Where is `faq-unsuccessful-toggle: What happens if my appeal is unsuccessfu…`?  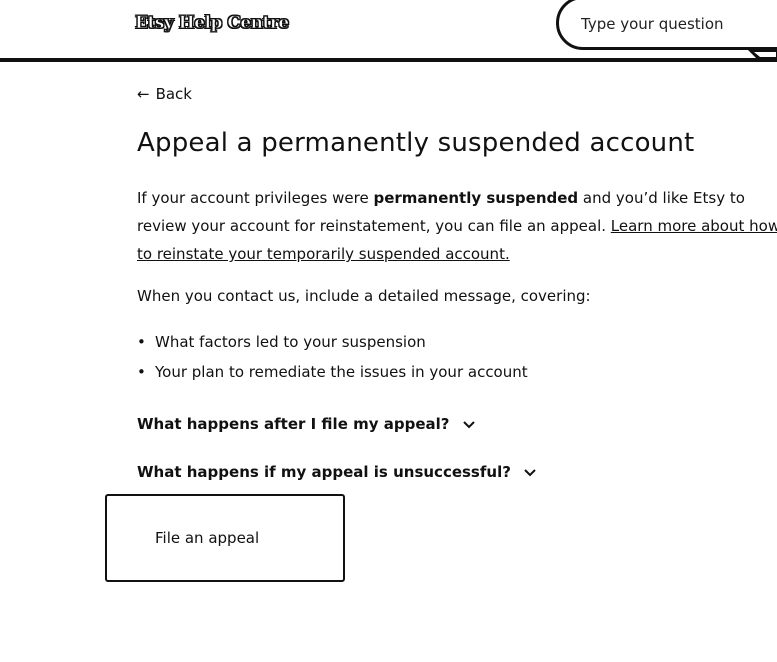
faq-unsuccessful-toggle: What happens if my appeal is unsuccessfu… is located at coordinates (336, 472).